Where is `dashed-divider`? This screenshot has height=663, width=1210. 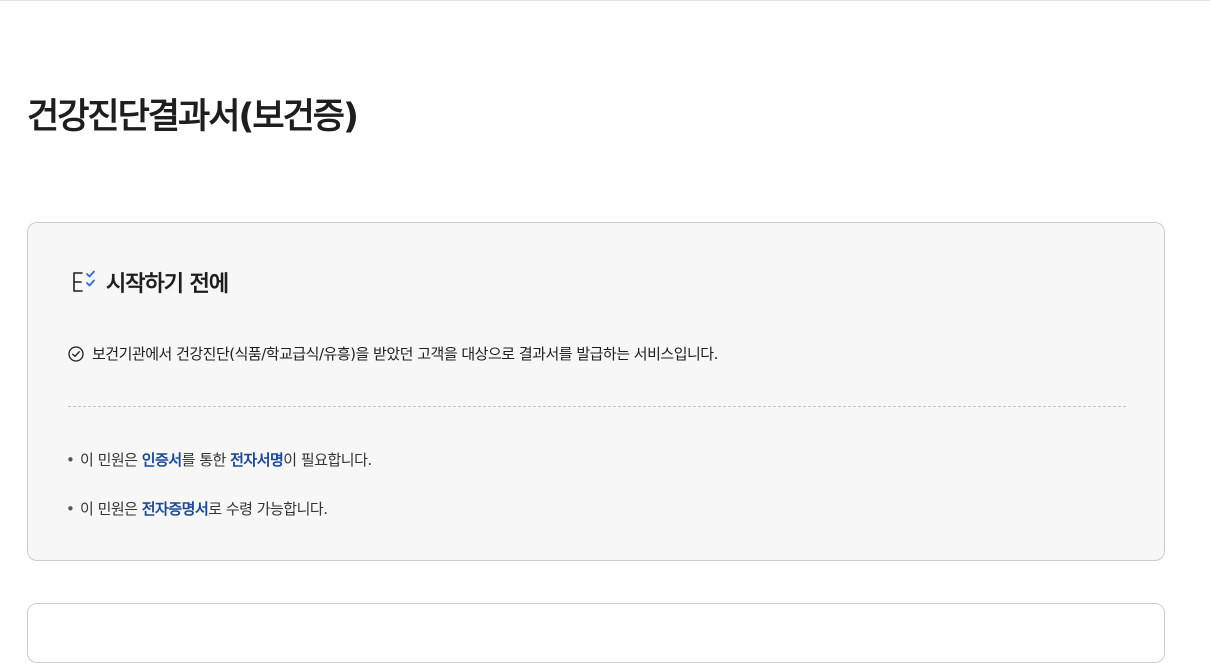 dashed-divider is located at coordinates (597, 406).